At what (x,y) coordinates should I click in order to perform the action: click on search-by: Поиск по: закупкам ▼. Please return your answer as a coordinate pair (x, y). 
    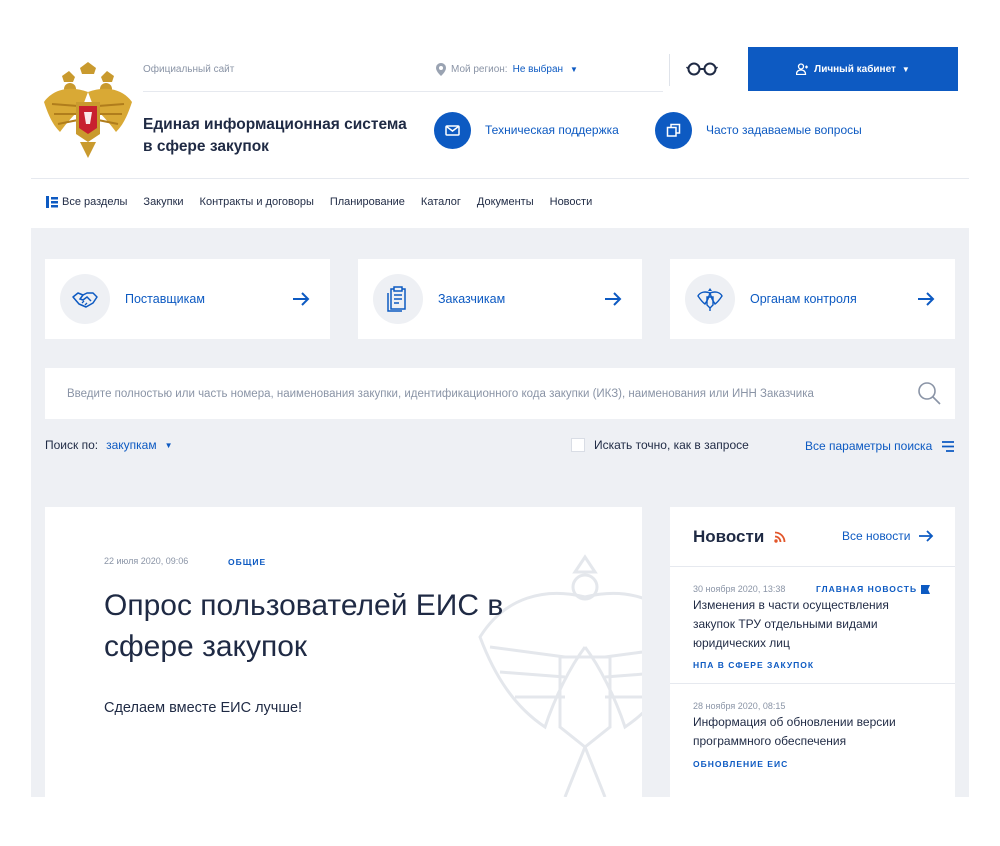
    Looking at the image, I should click on (109, 445).